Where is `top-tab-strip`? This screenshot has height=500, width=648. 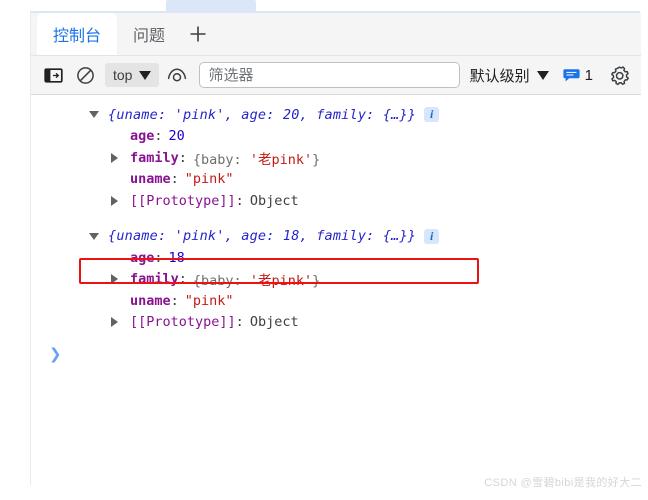
top-tab-strip is located at coordinates (335, 7).